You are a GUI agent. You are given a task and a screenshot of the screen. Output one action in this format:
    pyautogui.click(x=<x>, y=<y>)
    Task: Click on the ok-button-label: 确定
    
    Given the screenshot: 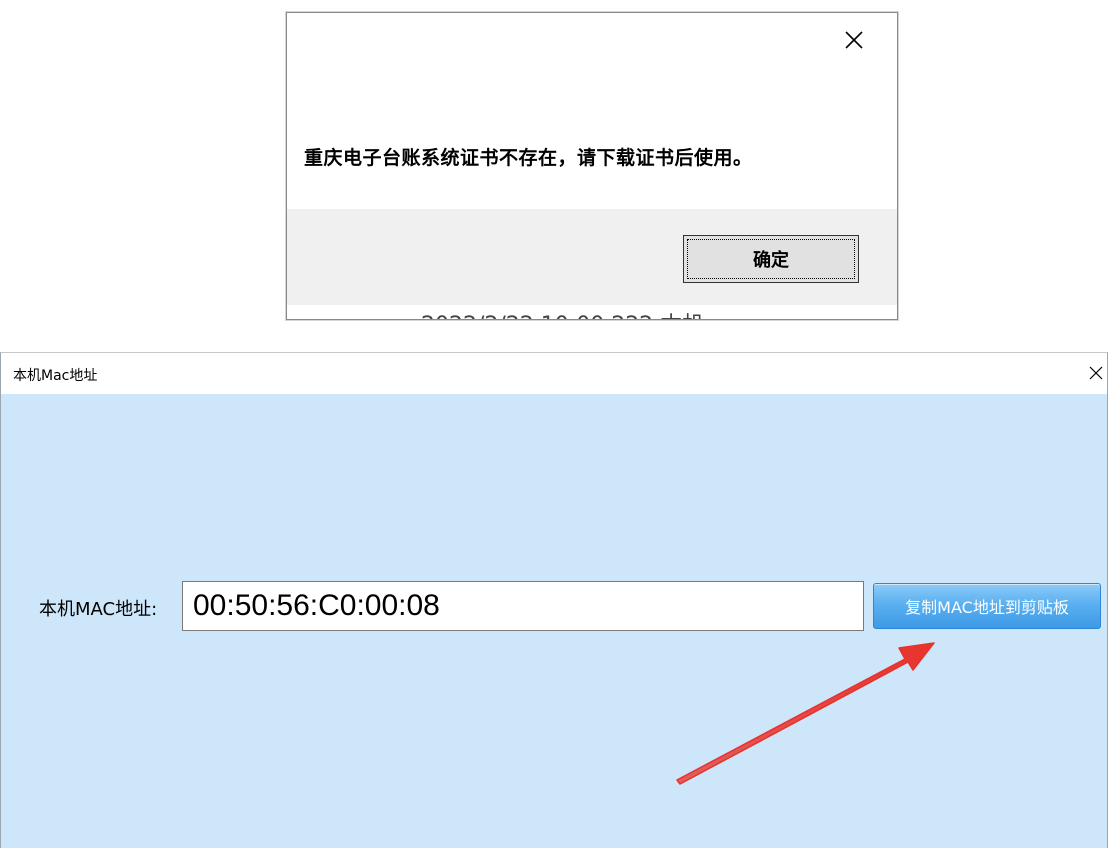 What is the action you would take?
    pyautogui.click(x=771, y=260)
    